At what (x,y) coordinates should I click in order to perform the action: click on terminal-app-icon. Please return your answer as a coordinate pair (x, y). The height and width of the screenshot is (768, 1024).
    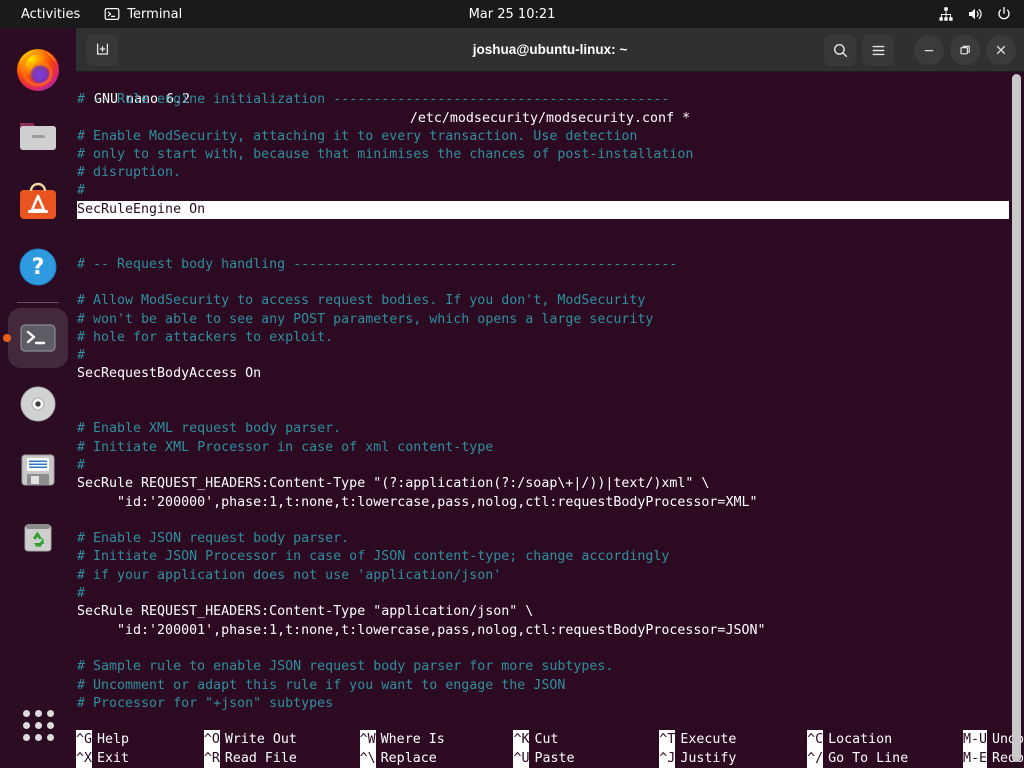
    Looking at the image, I should click on (38, 338).